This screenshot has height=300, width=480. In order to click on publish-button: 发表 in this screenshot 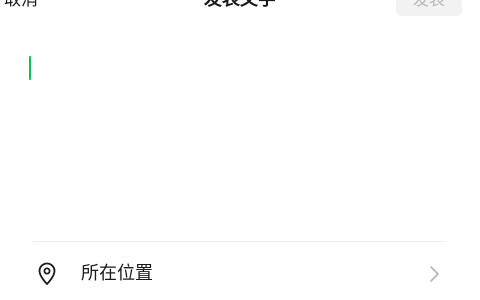, I will do `click(429, 8)`.